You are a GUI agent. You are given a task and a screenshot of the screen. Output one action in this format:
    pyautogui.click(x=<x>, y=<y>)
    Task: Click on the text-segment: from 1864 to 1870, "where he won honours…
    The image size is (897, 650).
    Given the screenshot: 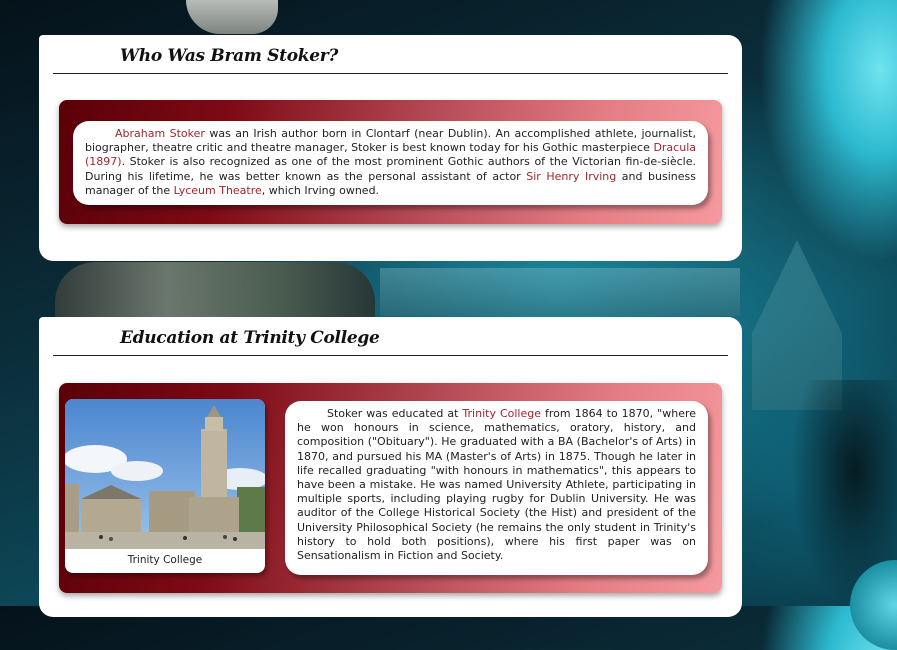 What is the action you would take?
    pyautogui.click(x=497, y=485)
    